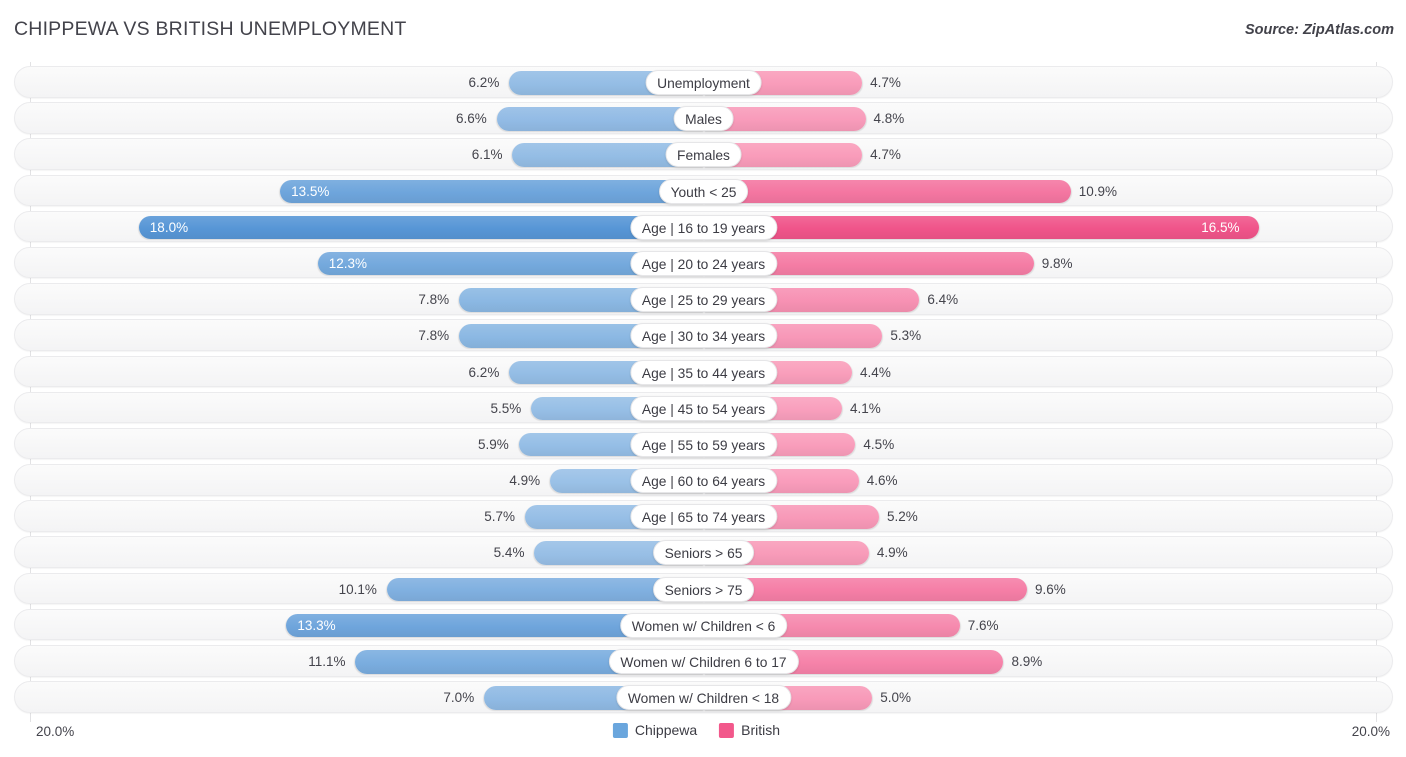  I want to click on row-track: 4.9% 4.6% Age | 60 to 64 years, so click(703, 480).